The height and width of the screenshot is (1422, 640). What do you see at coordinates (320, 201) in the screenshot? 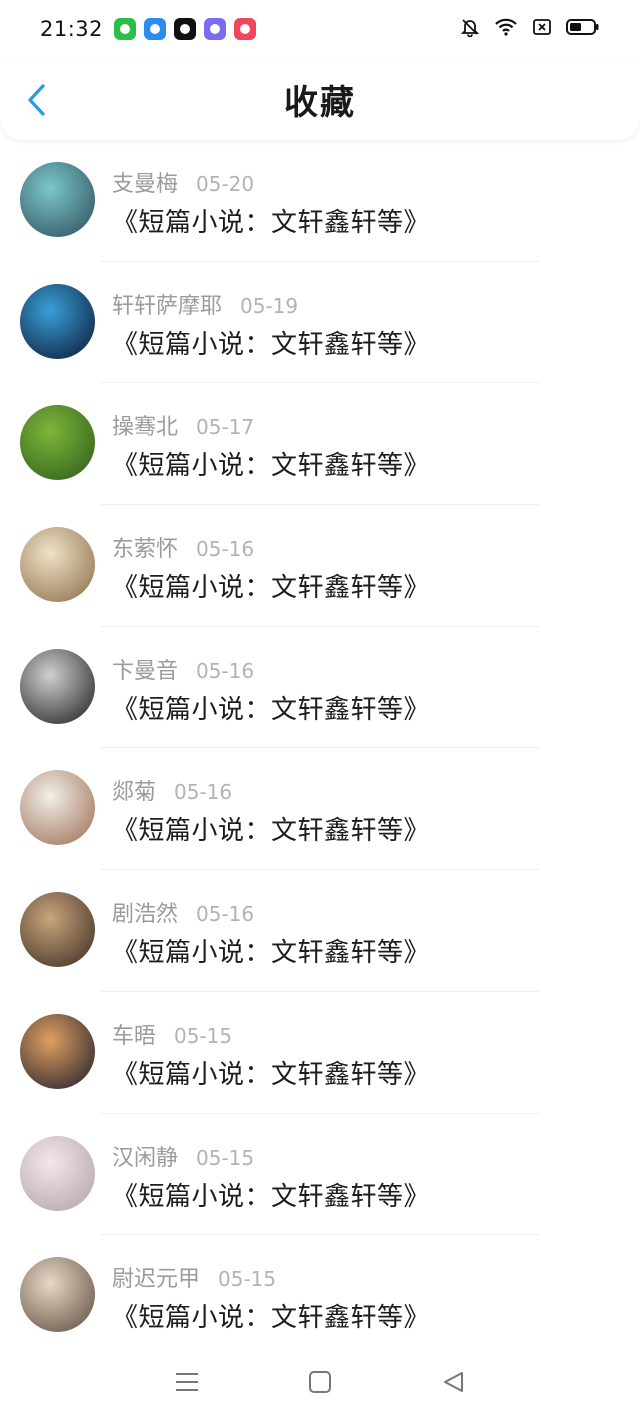
I see `favorite-item: 支曼梅 05-20 《短篇小说：文轩鑫轩等》` at bounding box center [320, 201].